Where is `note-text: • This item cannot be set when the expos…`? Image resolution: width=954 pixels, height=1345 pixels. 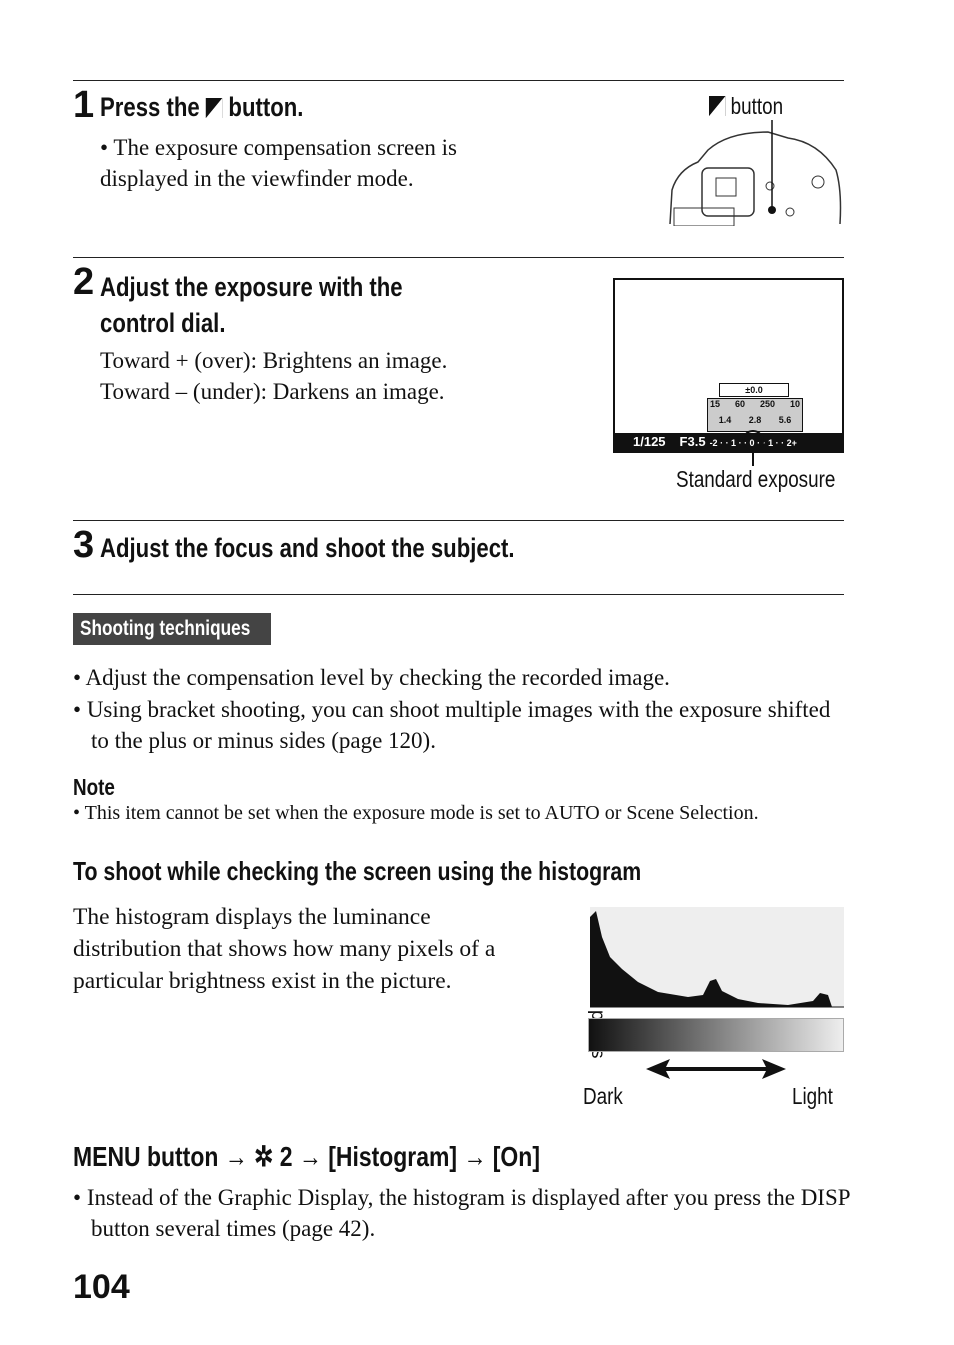 note-text: • This item cannot be set when the expos… is located at coordinates (416, 813).